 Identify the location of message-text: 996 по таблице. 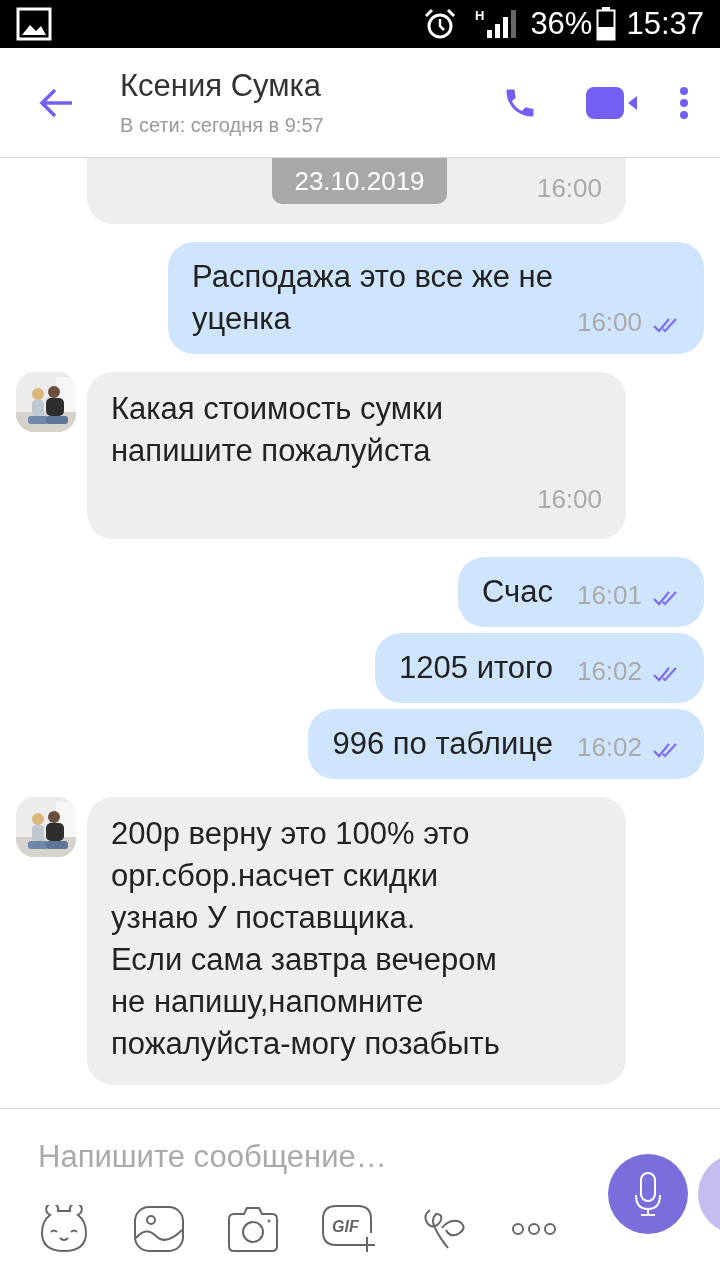
(442, 744).